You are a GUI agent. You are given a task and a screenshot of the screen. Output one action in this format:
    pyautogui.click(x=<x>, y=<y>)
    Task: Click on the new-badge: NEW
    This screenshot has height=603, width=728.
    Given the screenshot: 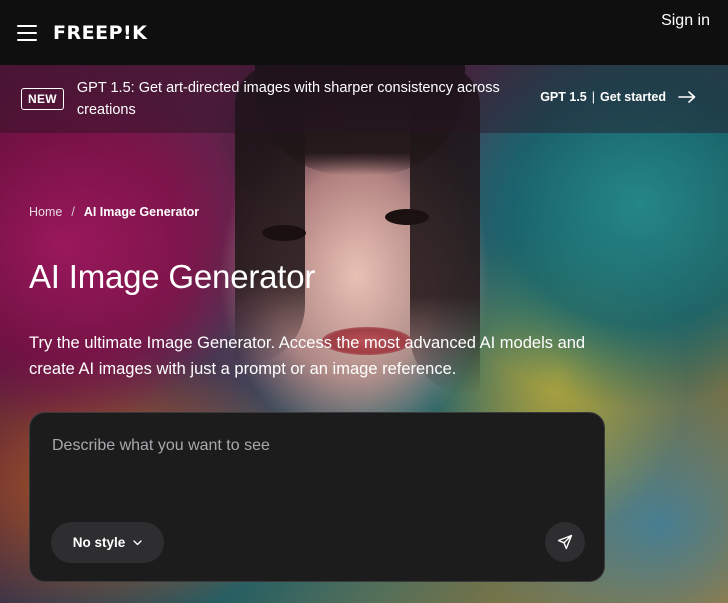 What is the action you would take?
    pyautogui.click(x=42, y=99)
    